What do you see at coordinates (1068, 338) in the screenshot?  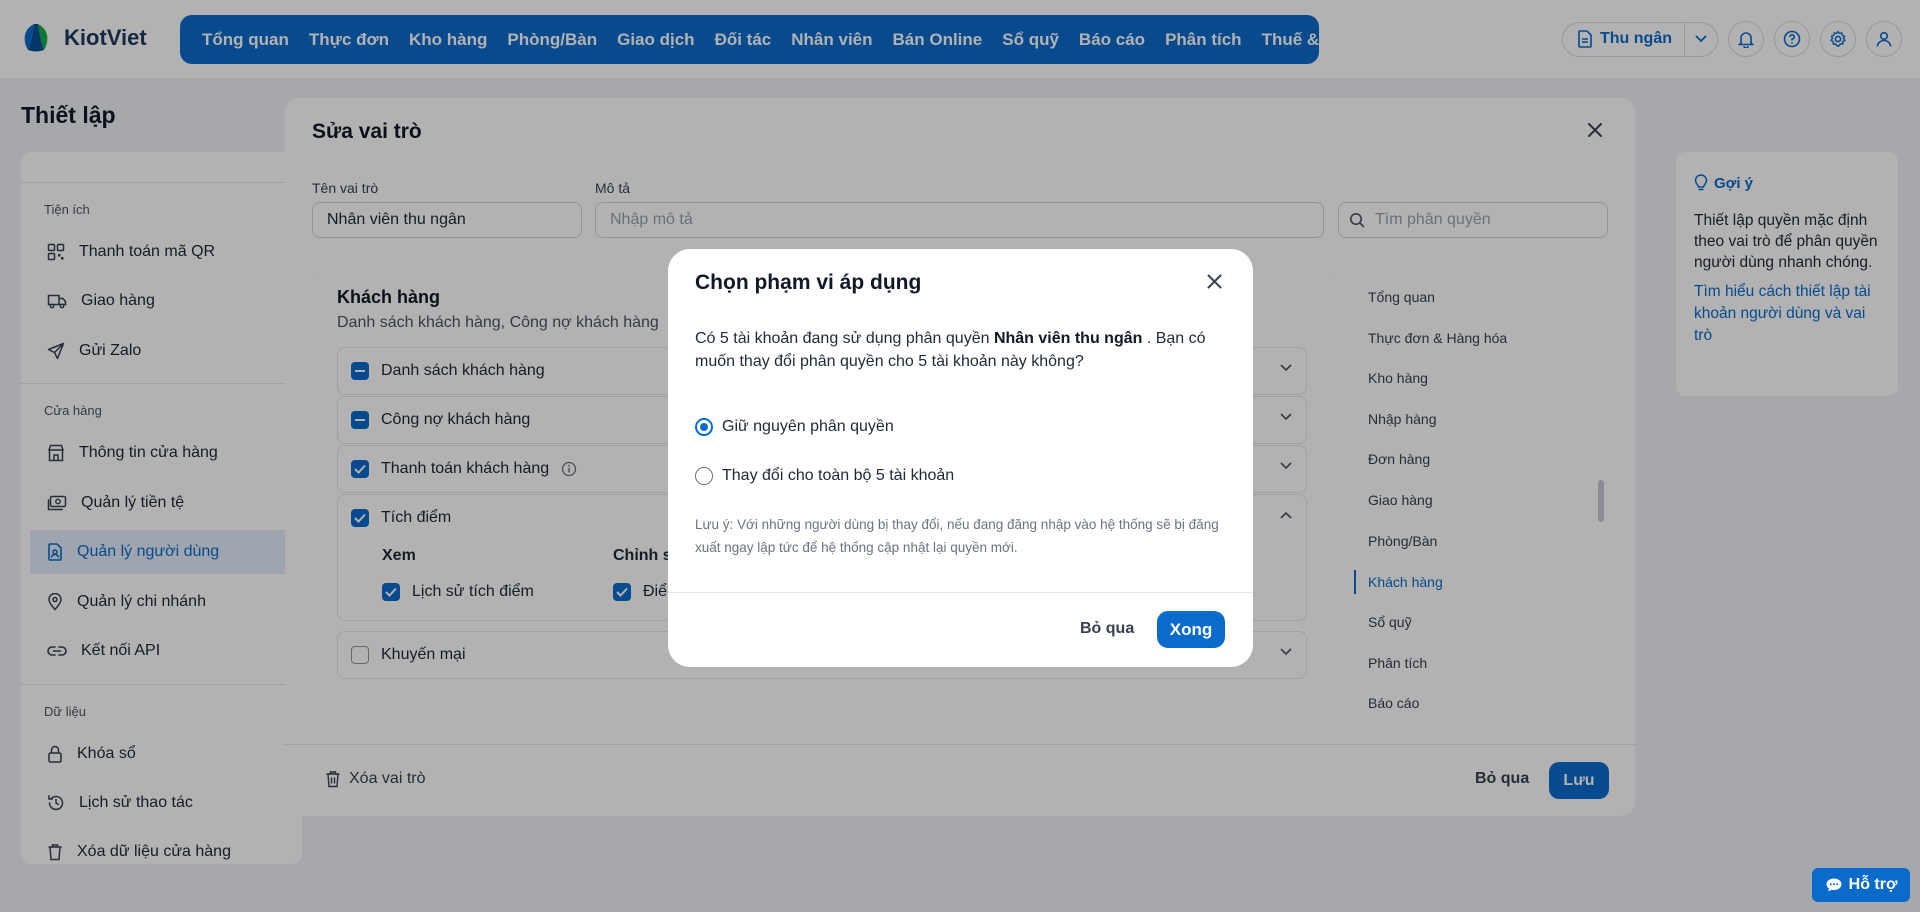 I see `role-name-highlight: Nhân viên thu ngân` at bounding box center [1068, 338].